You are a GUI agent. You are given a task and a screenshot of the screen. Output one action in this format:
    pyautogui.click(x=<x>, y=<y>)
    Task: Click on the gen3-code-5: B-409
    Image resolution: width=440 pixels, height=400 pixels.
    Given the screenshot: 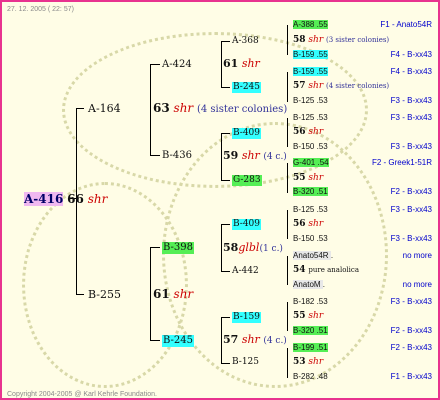 What is the action you would take?
    pyautogui.click(x=246, y=224)
    